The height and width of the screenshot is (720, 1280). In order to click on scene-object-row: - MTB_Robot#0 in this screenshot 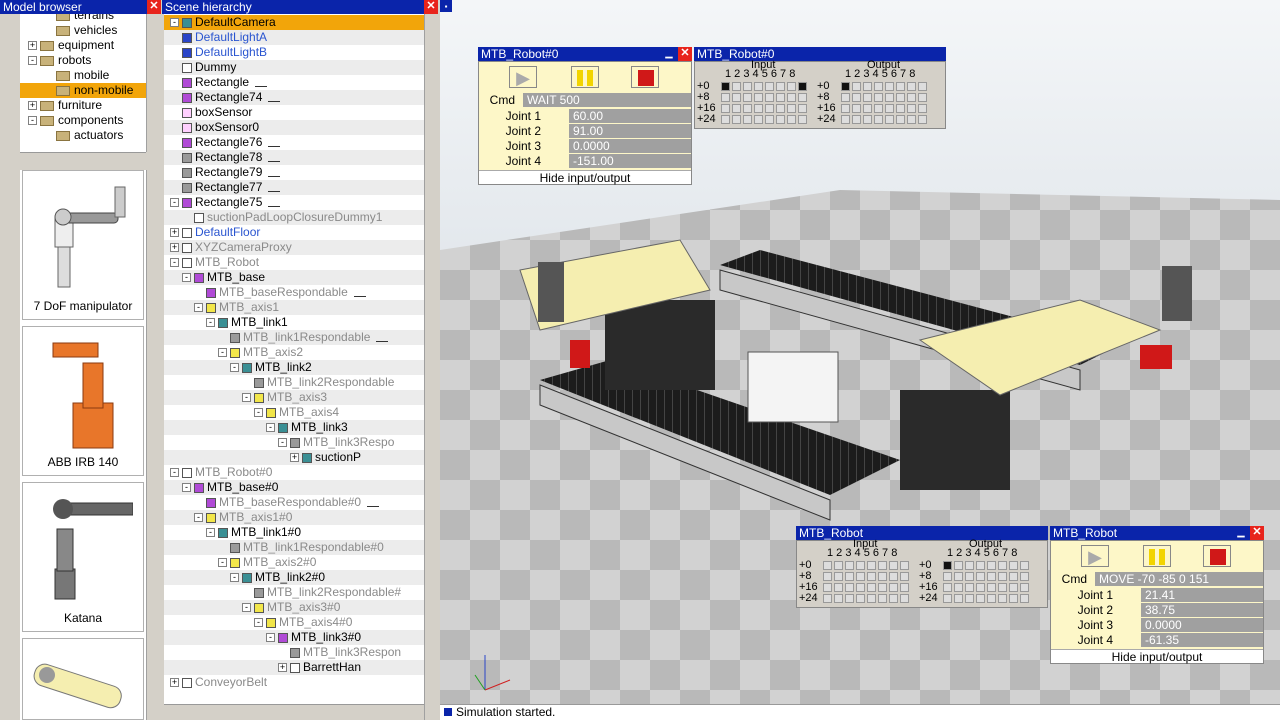, I will do `click(294, 472)`.